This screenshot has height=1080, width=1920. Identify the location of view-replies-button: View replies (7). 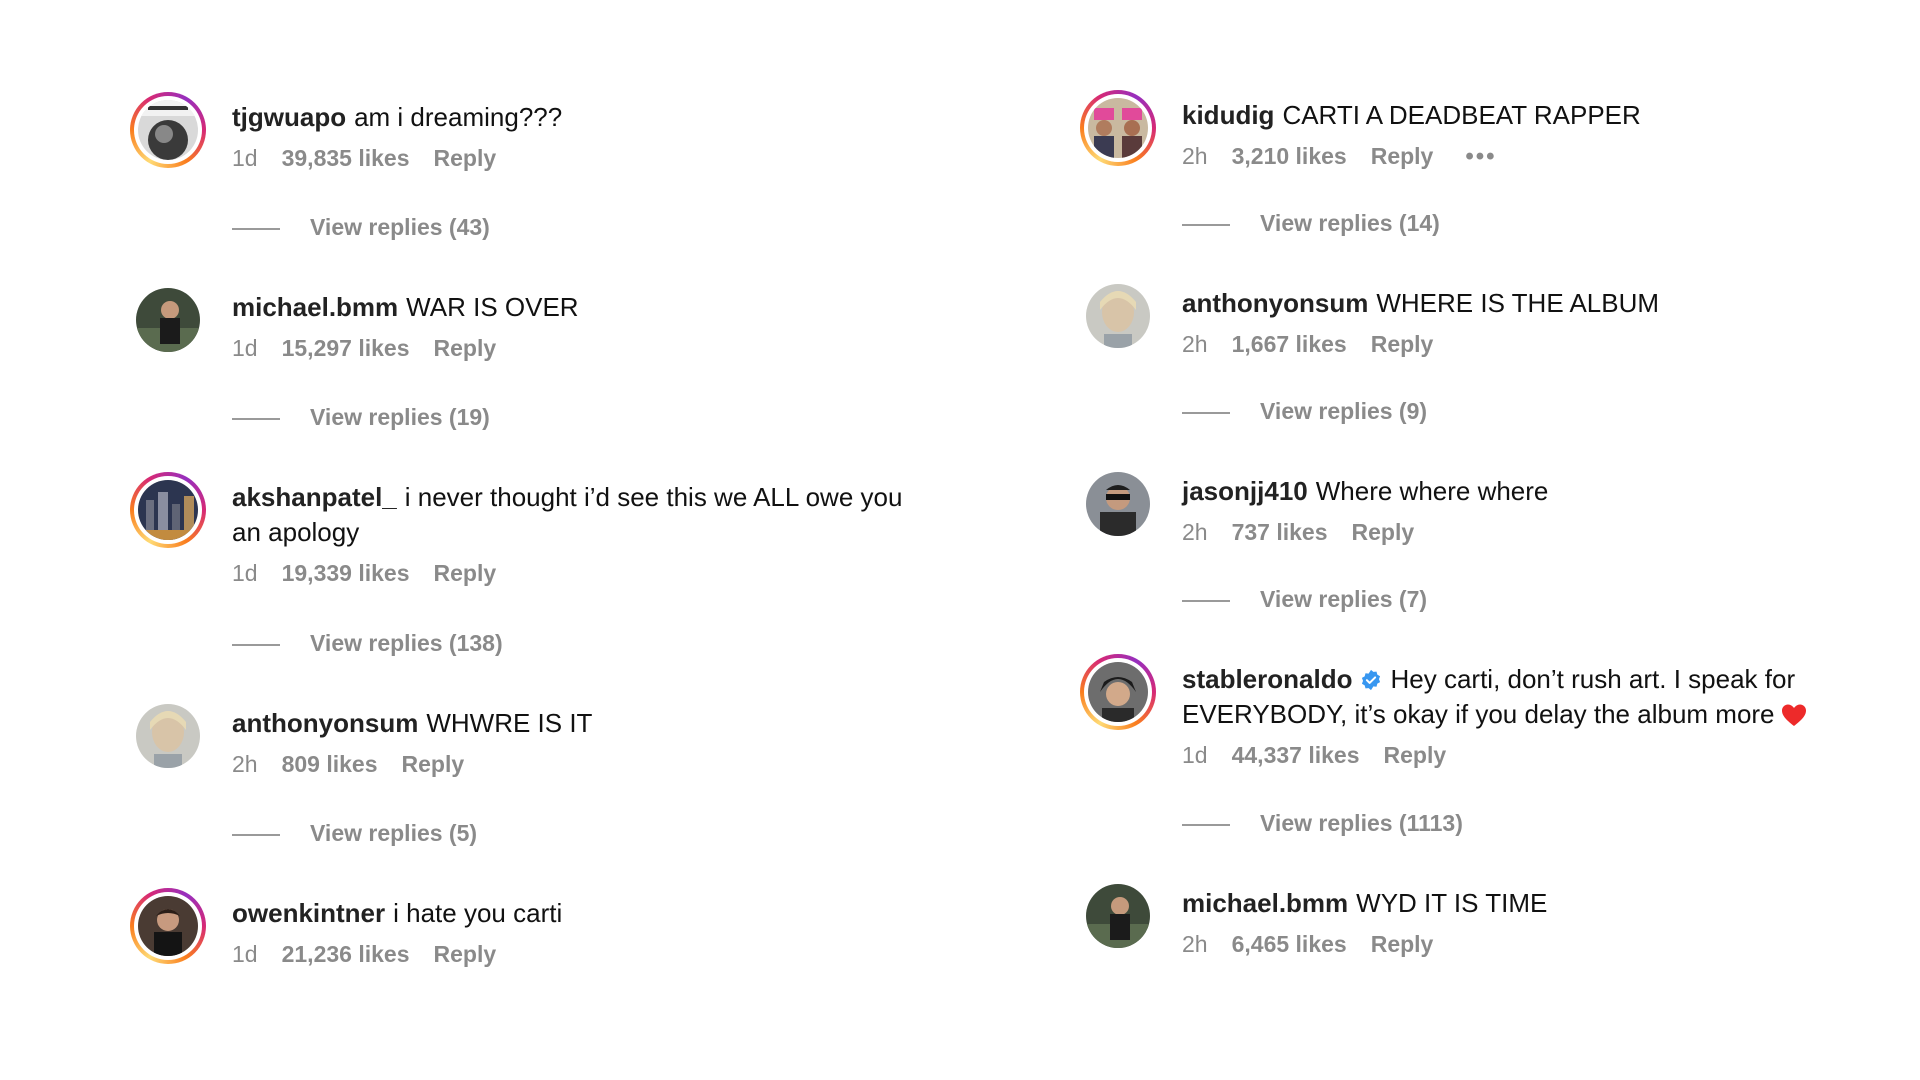
(1304, 599).